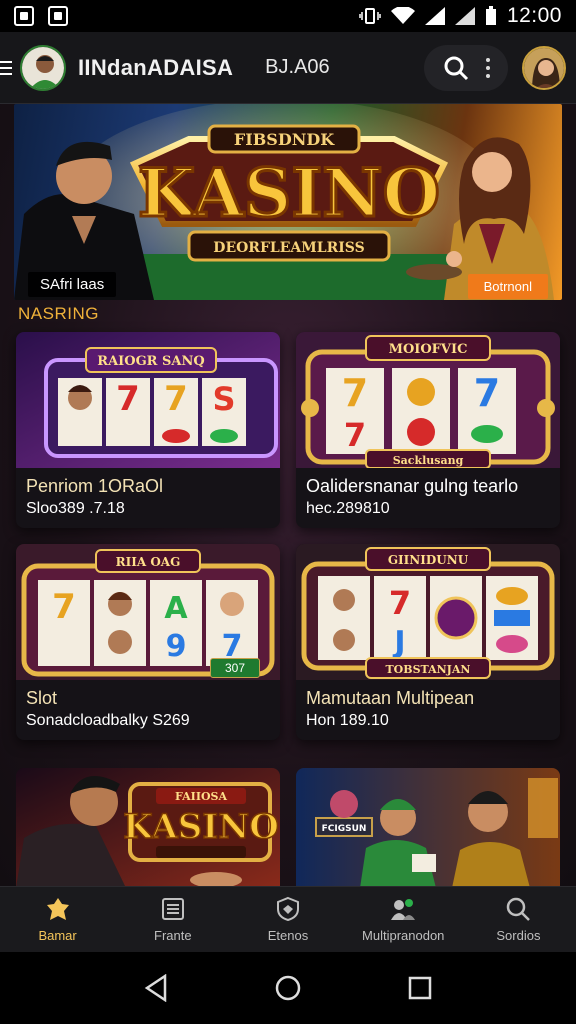 This screenshot has width=576, height=1024. Describe the element at coordinates (403, 909) in the screenshot. I see `users-icon` at that location.